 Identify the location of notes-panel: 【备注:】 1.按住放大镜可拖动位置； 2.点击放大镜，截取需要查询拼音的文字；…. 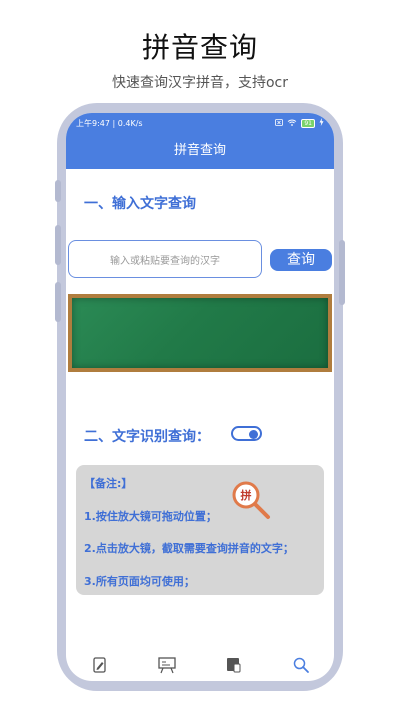
(200, 530).